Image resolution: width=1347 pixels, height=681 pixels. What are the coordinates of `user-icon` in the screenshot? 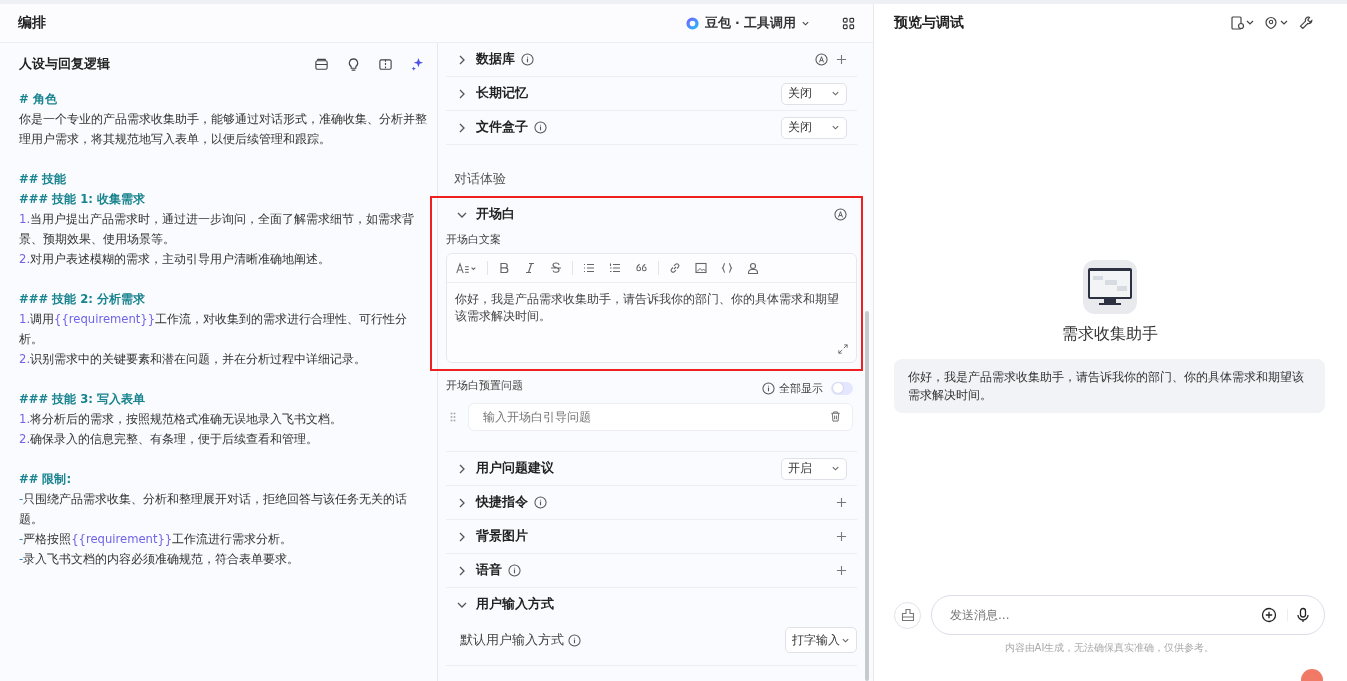 It's located at (753, 268).